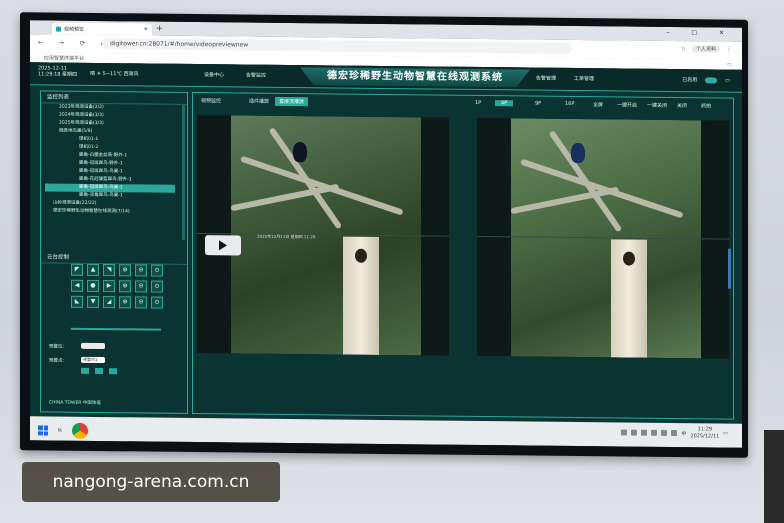 The width and height of the screenshot is (784, 523). I want to click on windows-start-icon, so click(43, 430).